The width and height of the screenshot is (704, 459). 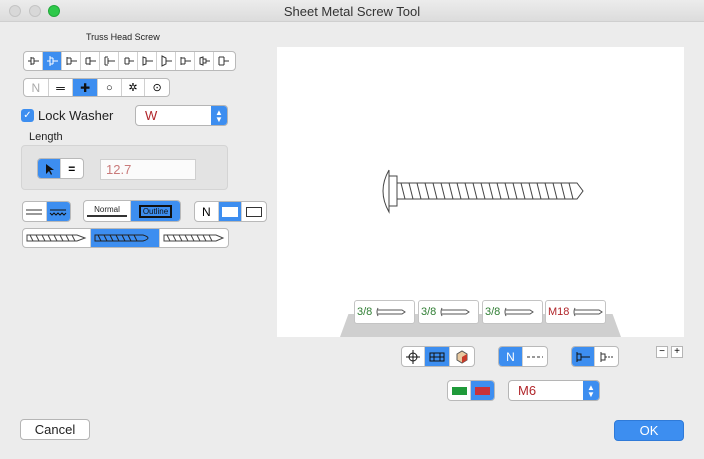 What do you see at coordinates (134, 87) in the screenshot?
I see `drive-torx-option: ✲` at bounding box center [134, 87].